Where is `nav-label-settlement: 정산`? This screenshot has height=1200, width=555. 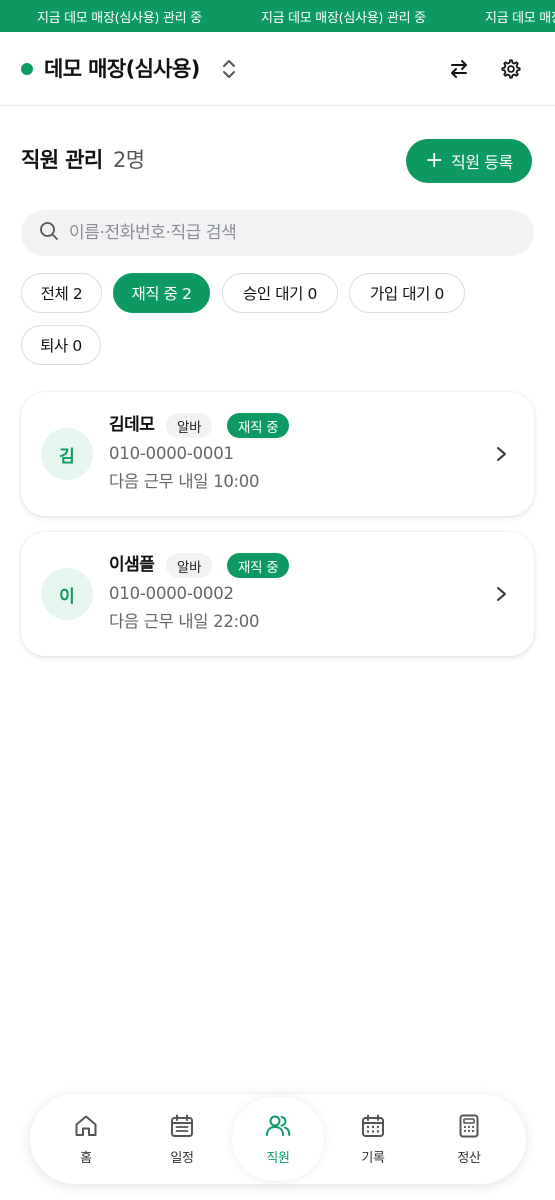 nav-label-settlement: 정산 is located at coordinates (469, 1158).